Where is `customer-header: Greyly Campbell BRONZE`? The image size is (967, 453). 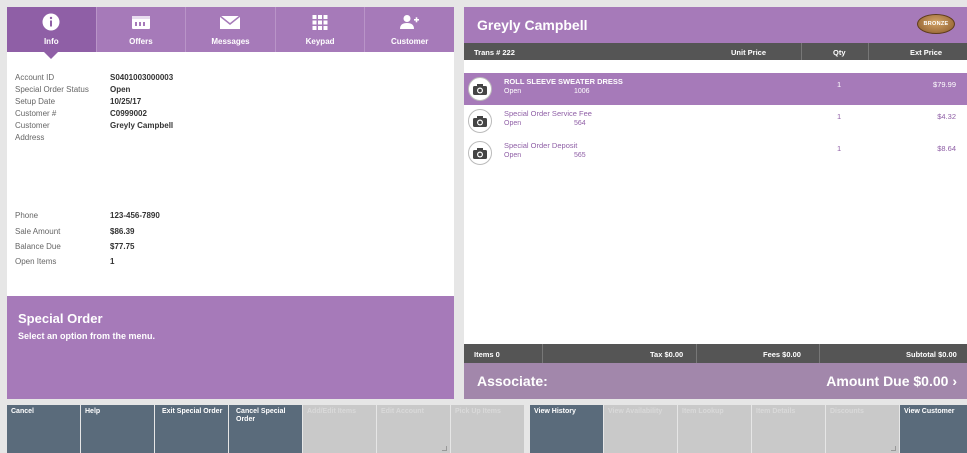 customer-header: Greyly Campbell BRONZE is located at coordinates (715, 25).